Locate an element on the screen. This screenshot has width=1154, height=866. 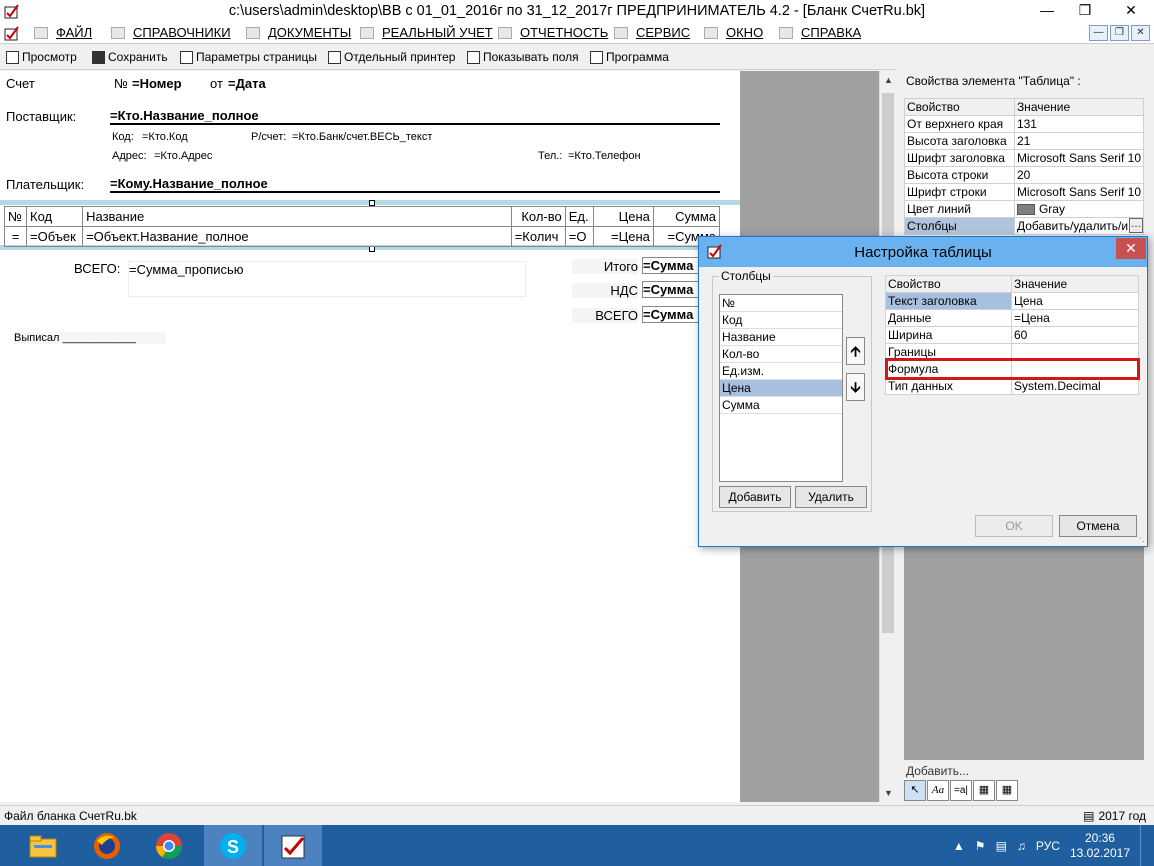
property-value: 60 is located at coordinates (1075, 335).